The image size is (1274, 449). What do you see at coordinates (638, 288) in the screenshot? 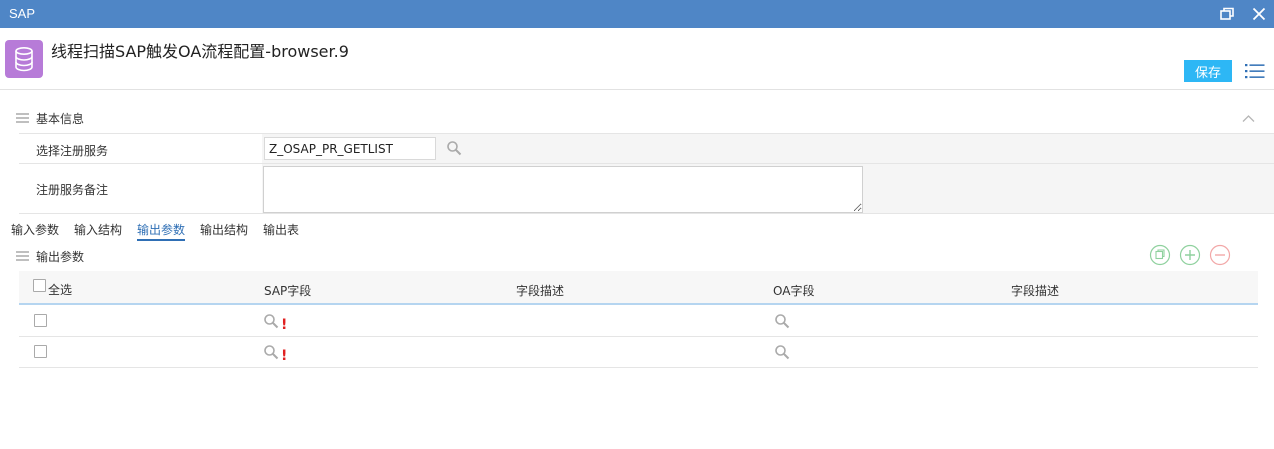
I see `table-header: 全选 SAP字段 字段描述 OA字段 字段描述` at bounding box center [638, 288].